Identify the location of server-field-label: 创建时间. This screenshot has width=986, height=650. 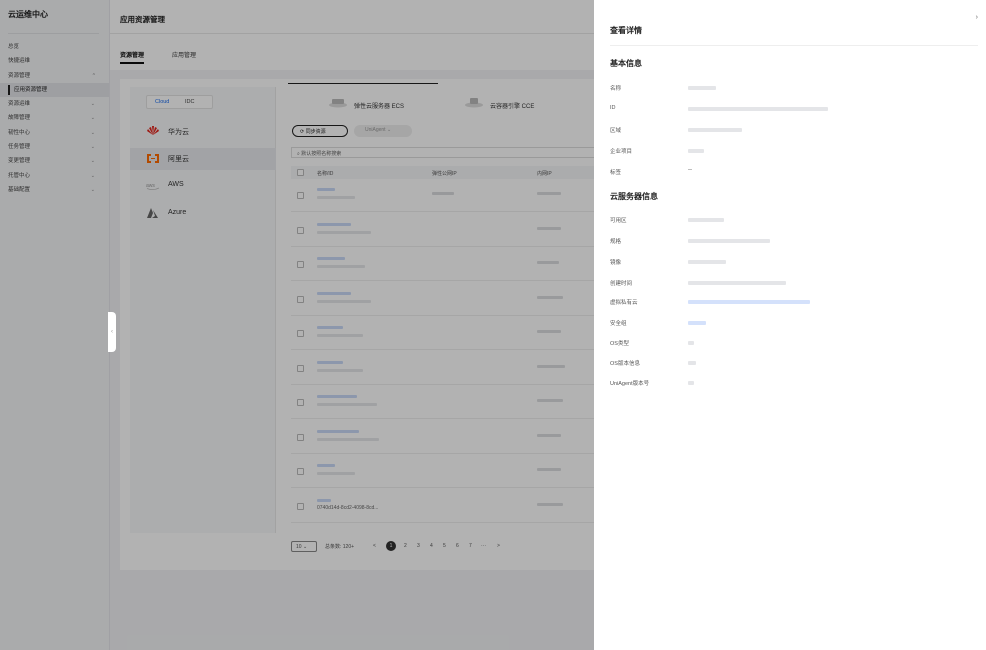
(621, 284).